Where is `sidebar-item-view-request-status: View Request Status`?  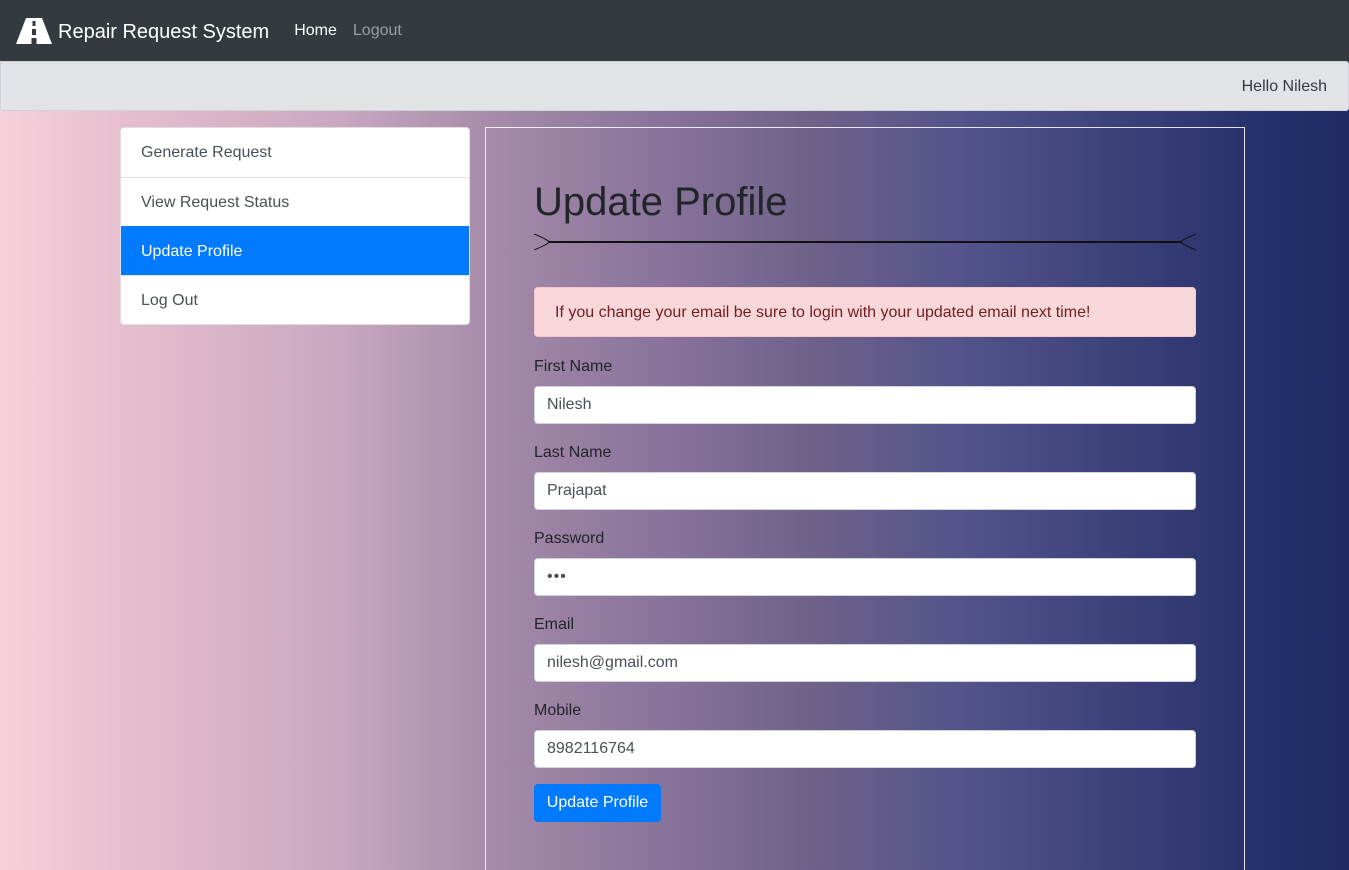
sidebar-item-view-request-status: View Request Status is located at coordinates (295, 201).